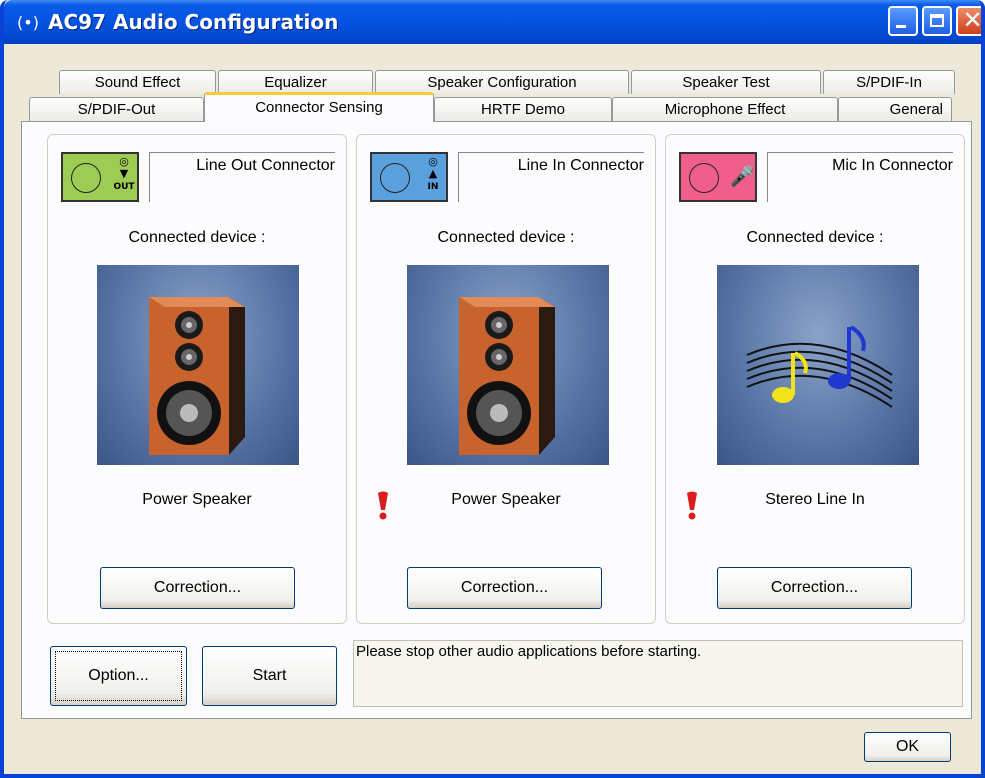 The height and width of the screenshot is (778, 985). I want to click on tab-hrtf-demo: HRTF Demo, so click(523, 109).